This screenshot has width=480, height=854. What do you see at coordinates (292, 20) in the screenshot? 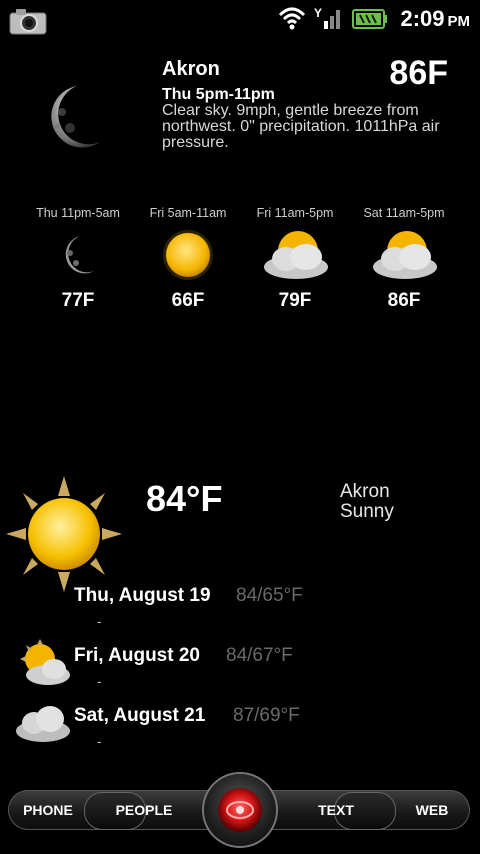
I see `wifi-icon` at bounding box center [292, 20].